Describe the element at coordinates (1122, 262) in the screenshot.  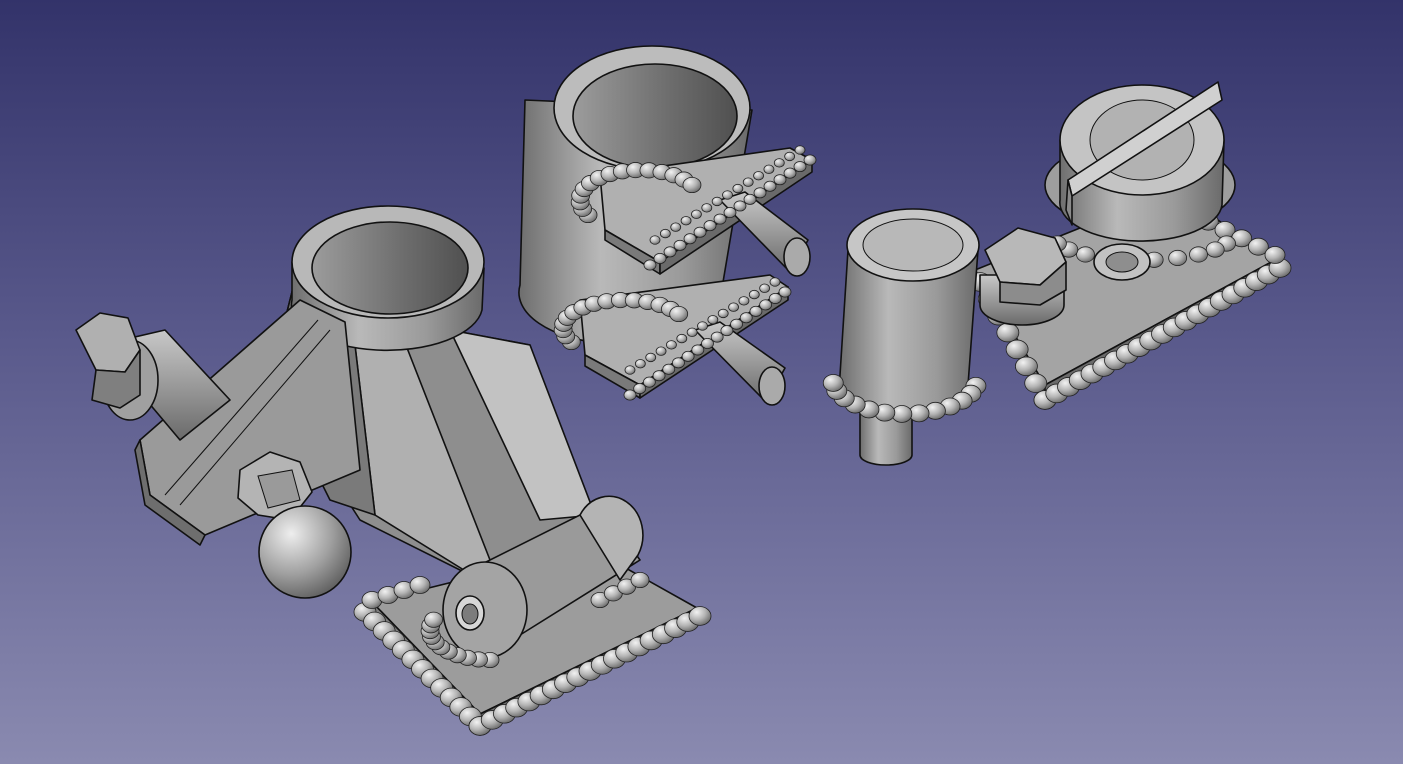
I see `lifting-ring` at that location.